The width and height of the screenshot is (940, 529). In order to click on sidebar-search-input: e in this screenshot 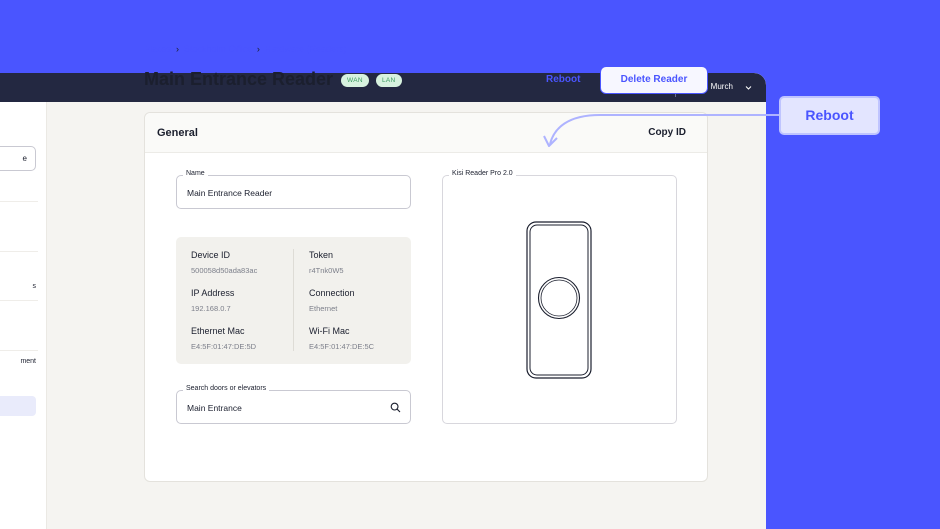, I will do `click(18, 158)`.